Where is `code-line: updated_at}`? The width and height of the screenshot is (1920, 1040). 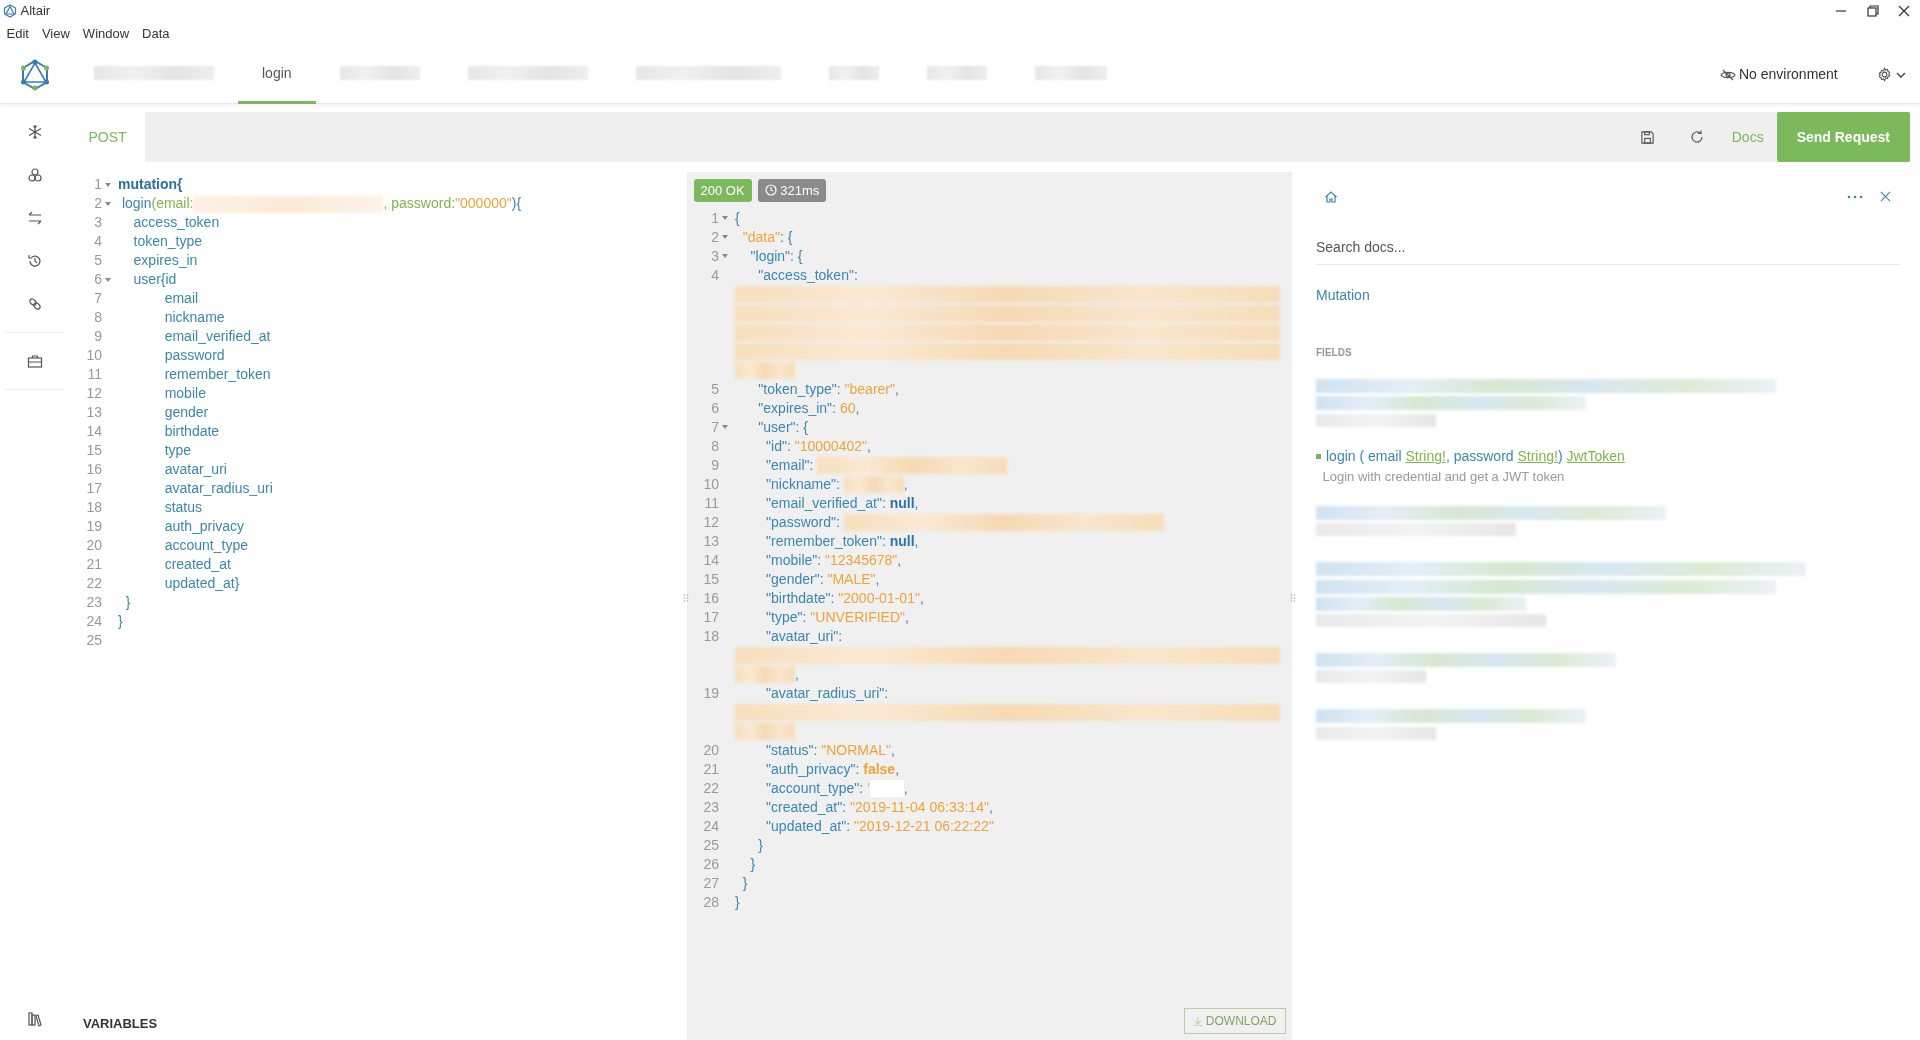 code-line: updated_at} is located at coordinates (201, 583).